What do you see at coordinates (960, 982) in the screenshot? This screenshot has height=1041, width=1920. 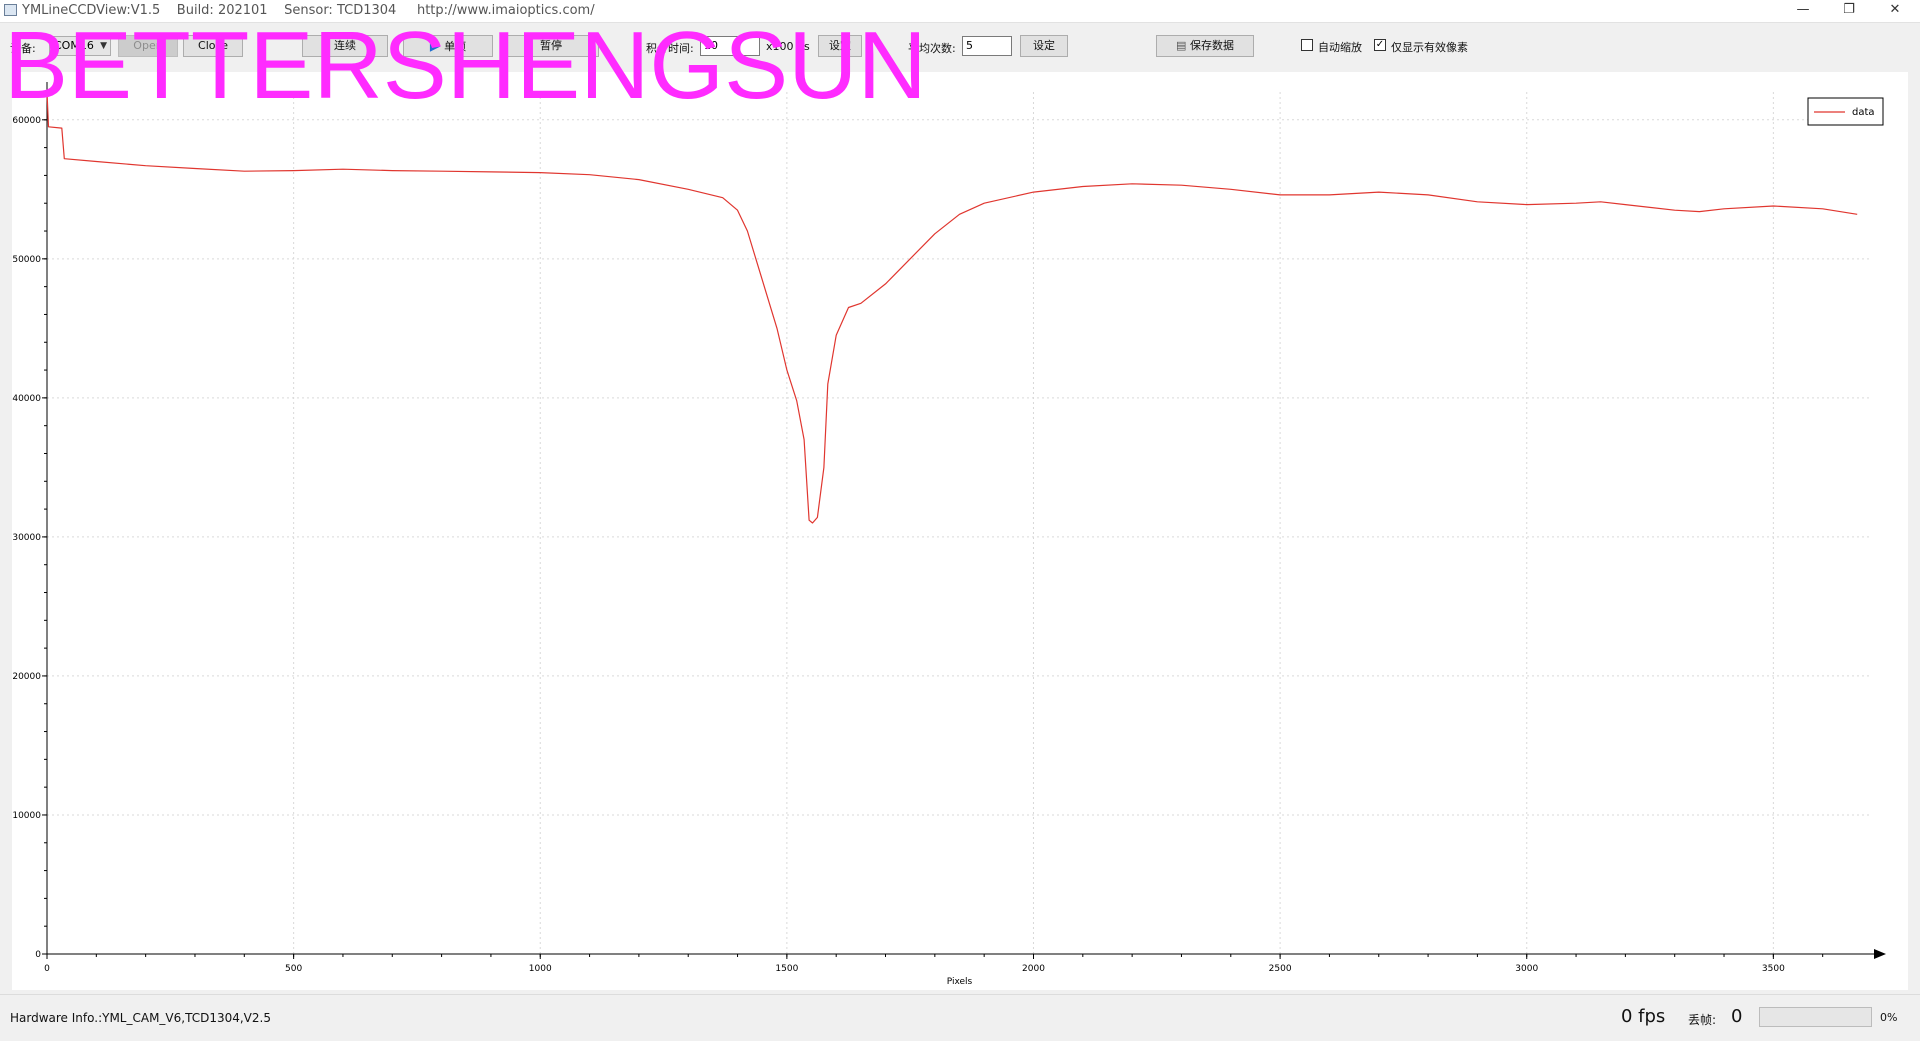 I see `x-axis-label: Pixels` at bounding box center [960, 982].